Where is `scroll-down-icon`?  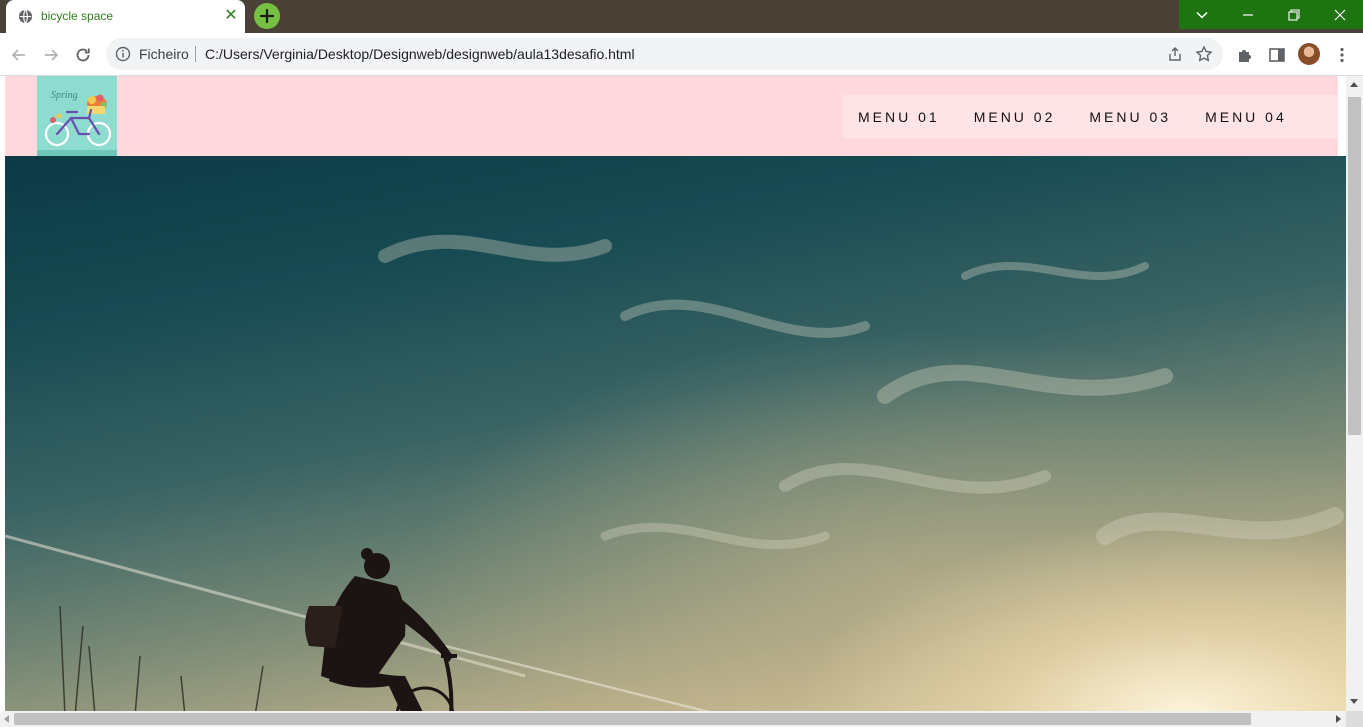 scroll-down-icon is located at coordinates (1354, 701).